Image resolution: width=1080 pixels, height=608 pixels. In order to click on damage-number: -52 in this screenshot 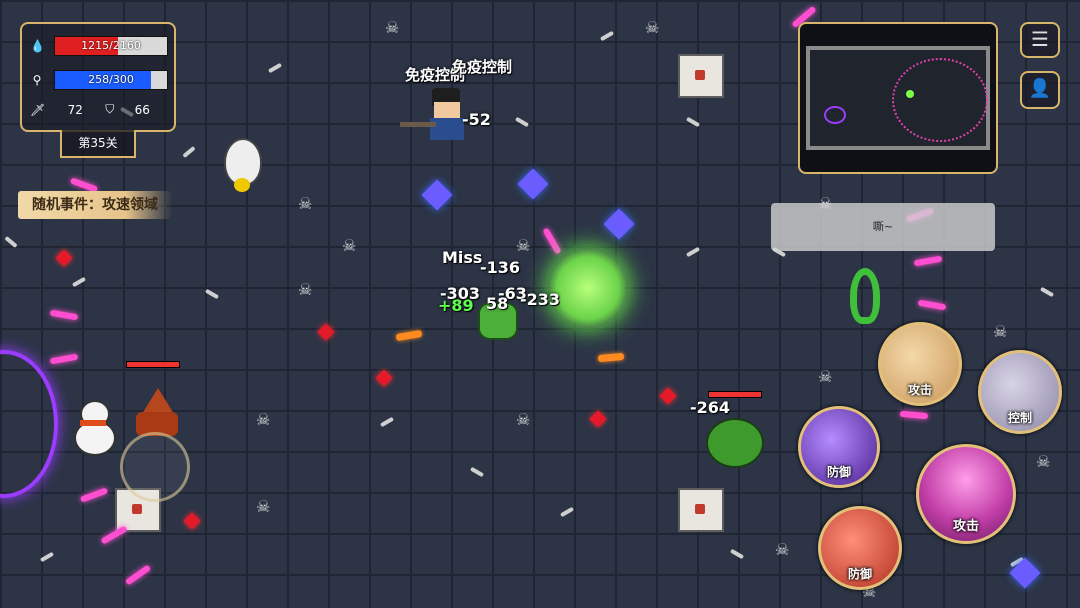, I will do `click(476, 119)`.